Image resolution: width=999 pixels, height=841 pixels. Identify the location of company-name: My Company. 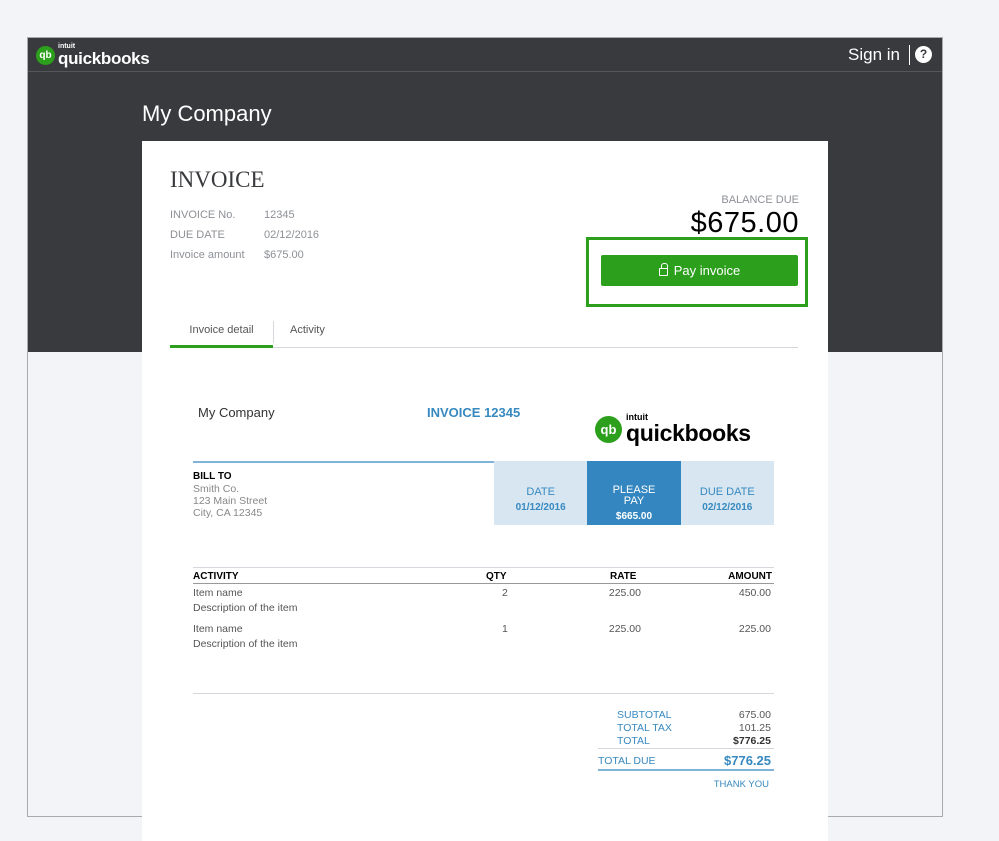
(207, 113).